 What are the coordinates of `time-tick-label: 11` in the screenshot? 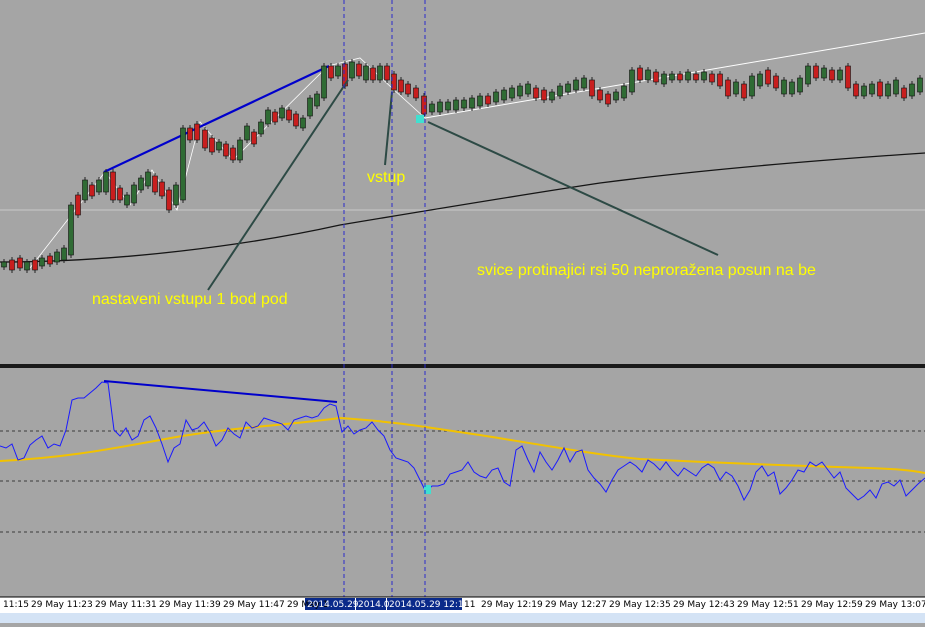 It's located at (469, 605).